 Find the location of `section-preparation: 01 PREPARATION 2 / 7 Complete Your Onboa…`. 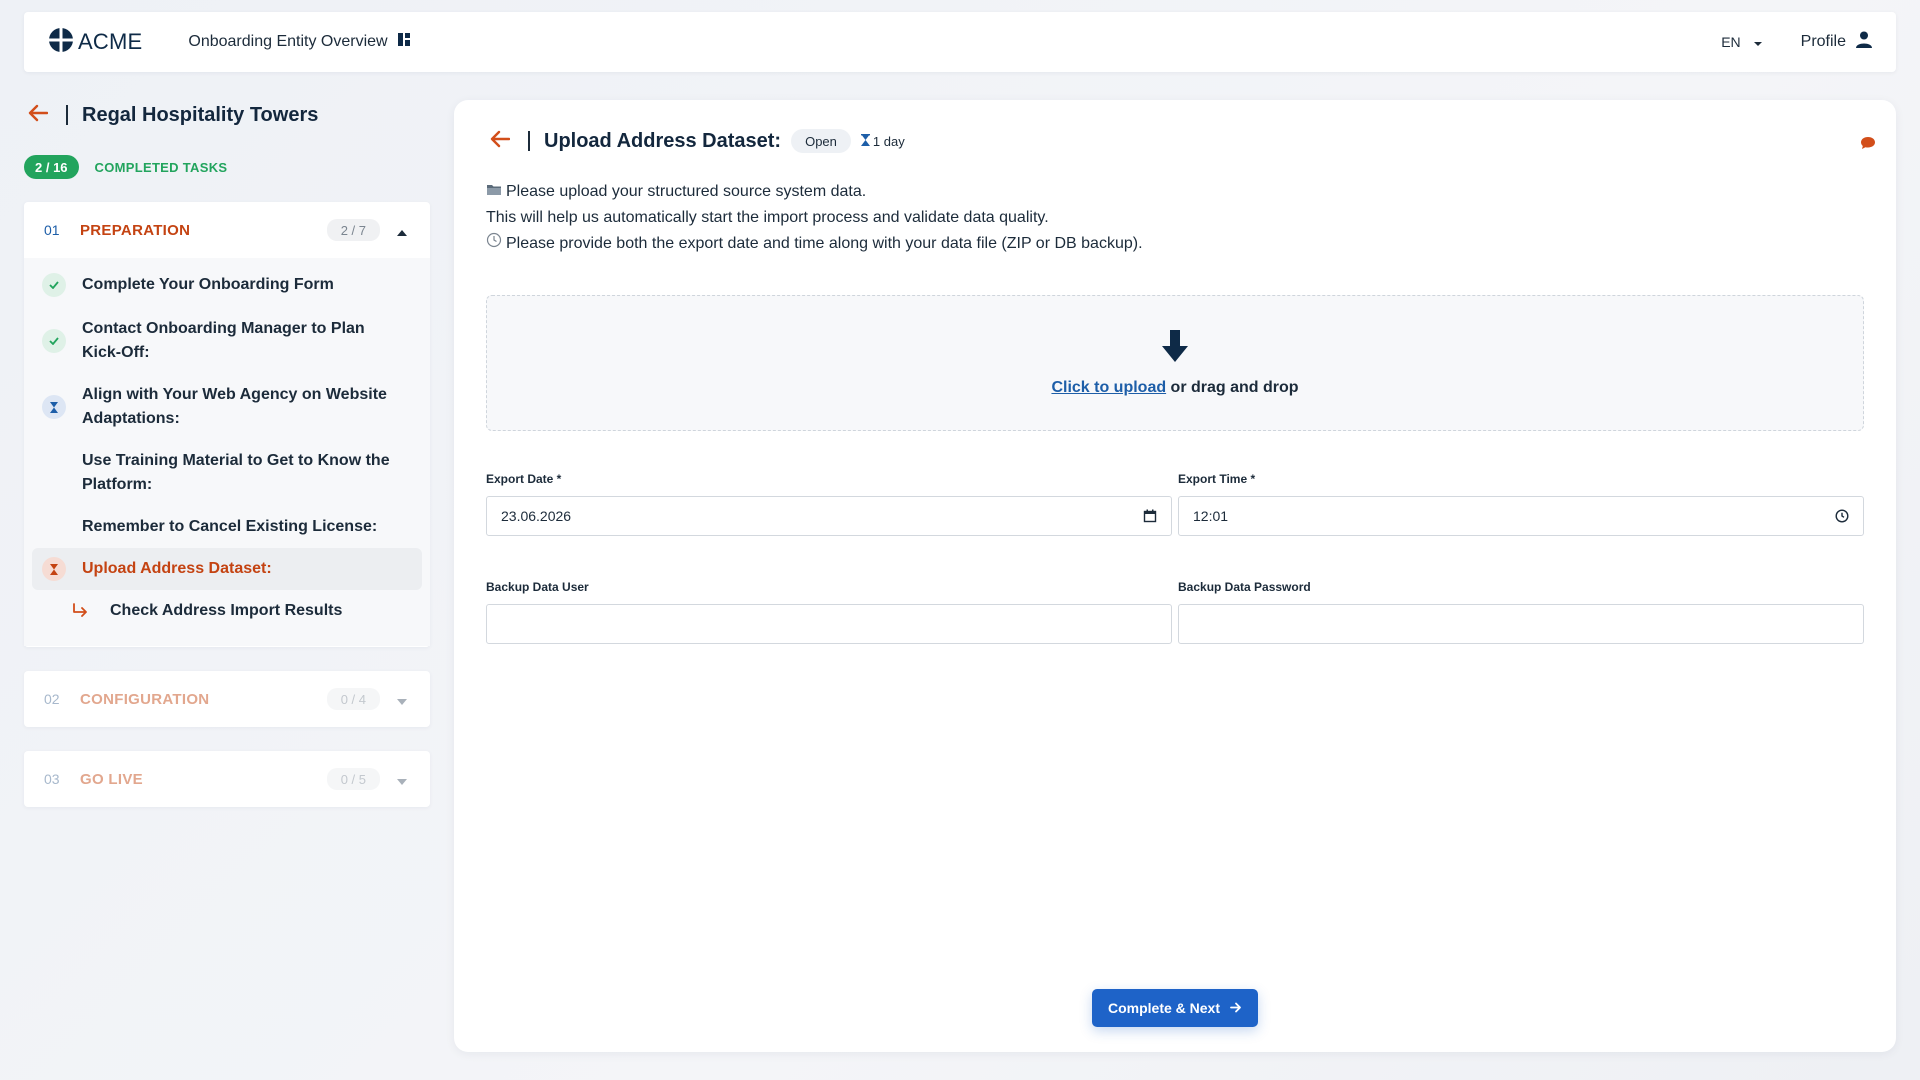

section-preparation: 01 PREPARATION 2 / 7 Complete Your Onboa… is located at coordinates (227, 424).